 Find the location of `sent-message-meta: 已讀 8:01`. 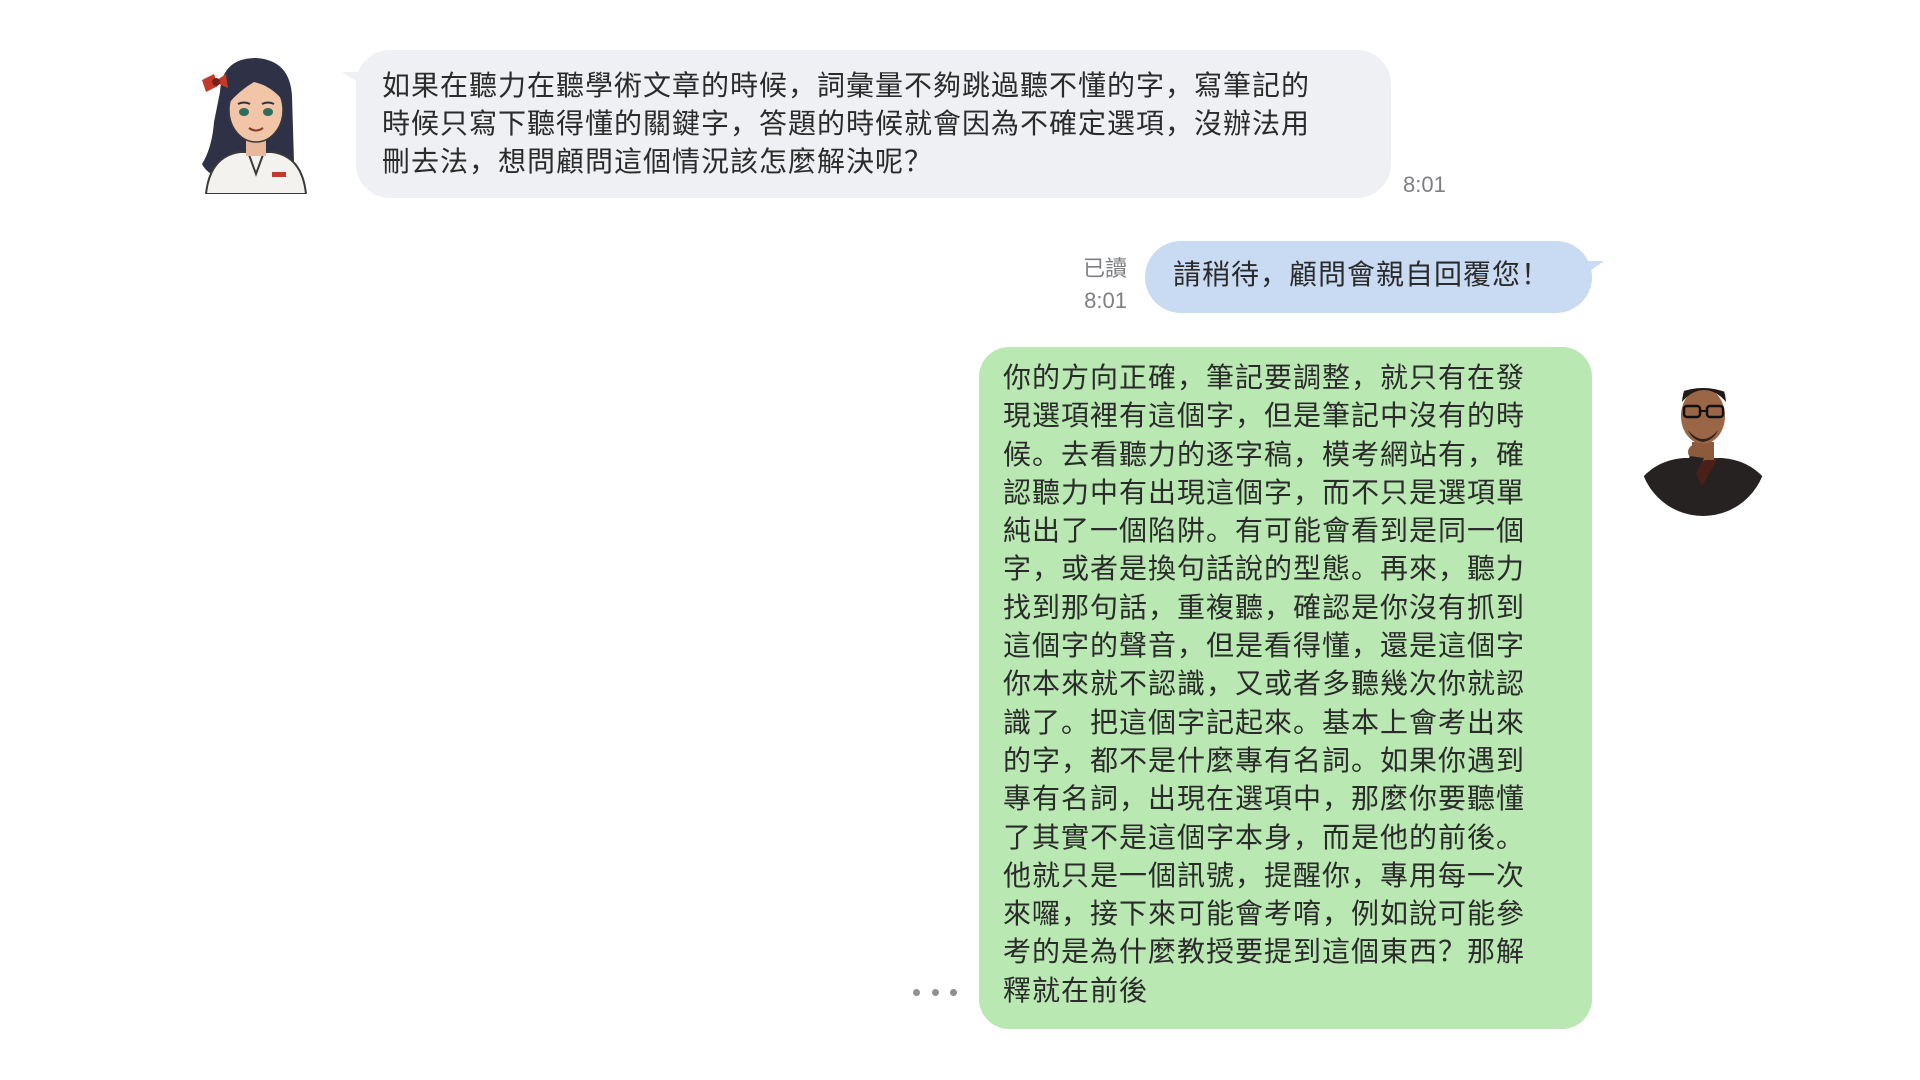

sent-message-meta: 已讀 8:01 is located at coordinates (1103, 285).